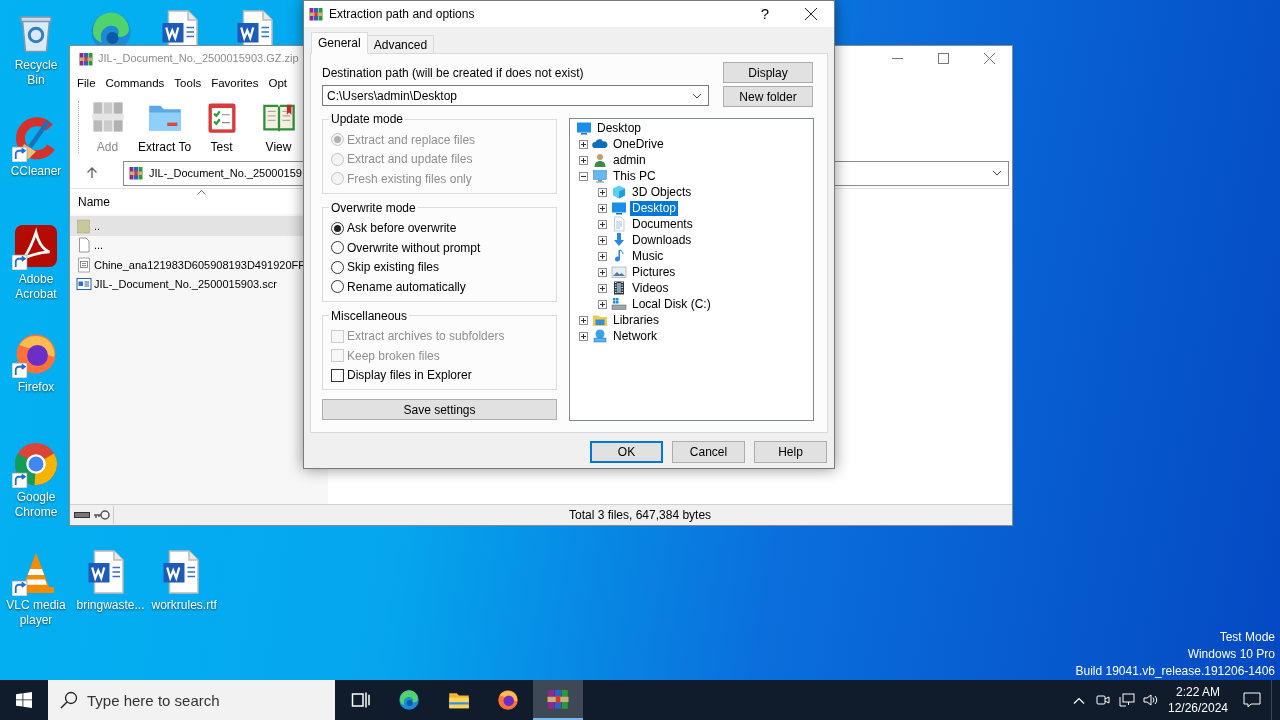 The width and height of the screenshot is (1280, 720). I want to click on status-text: Total 3 files, 647,384 bytes, so click(640, 515).